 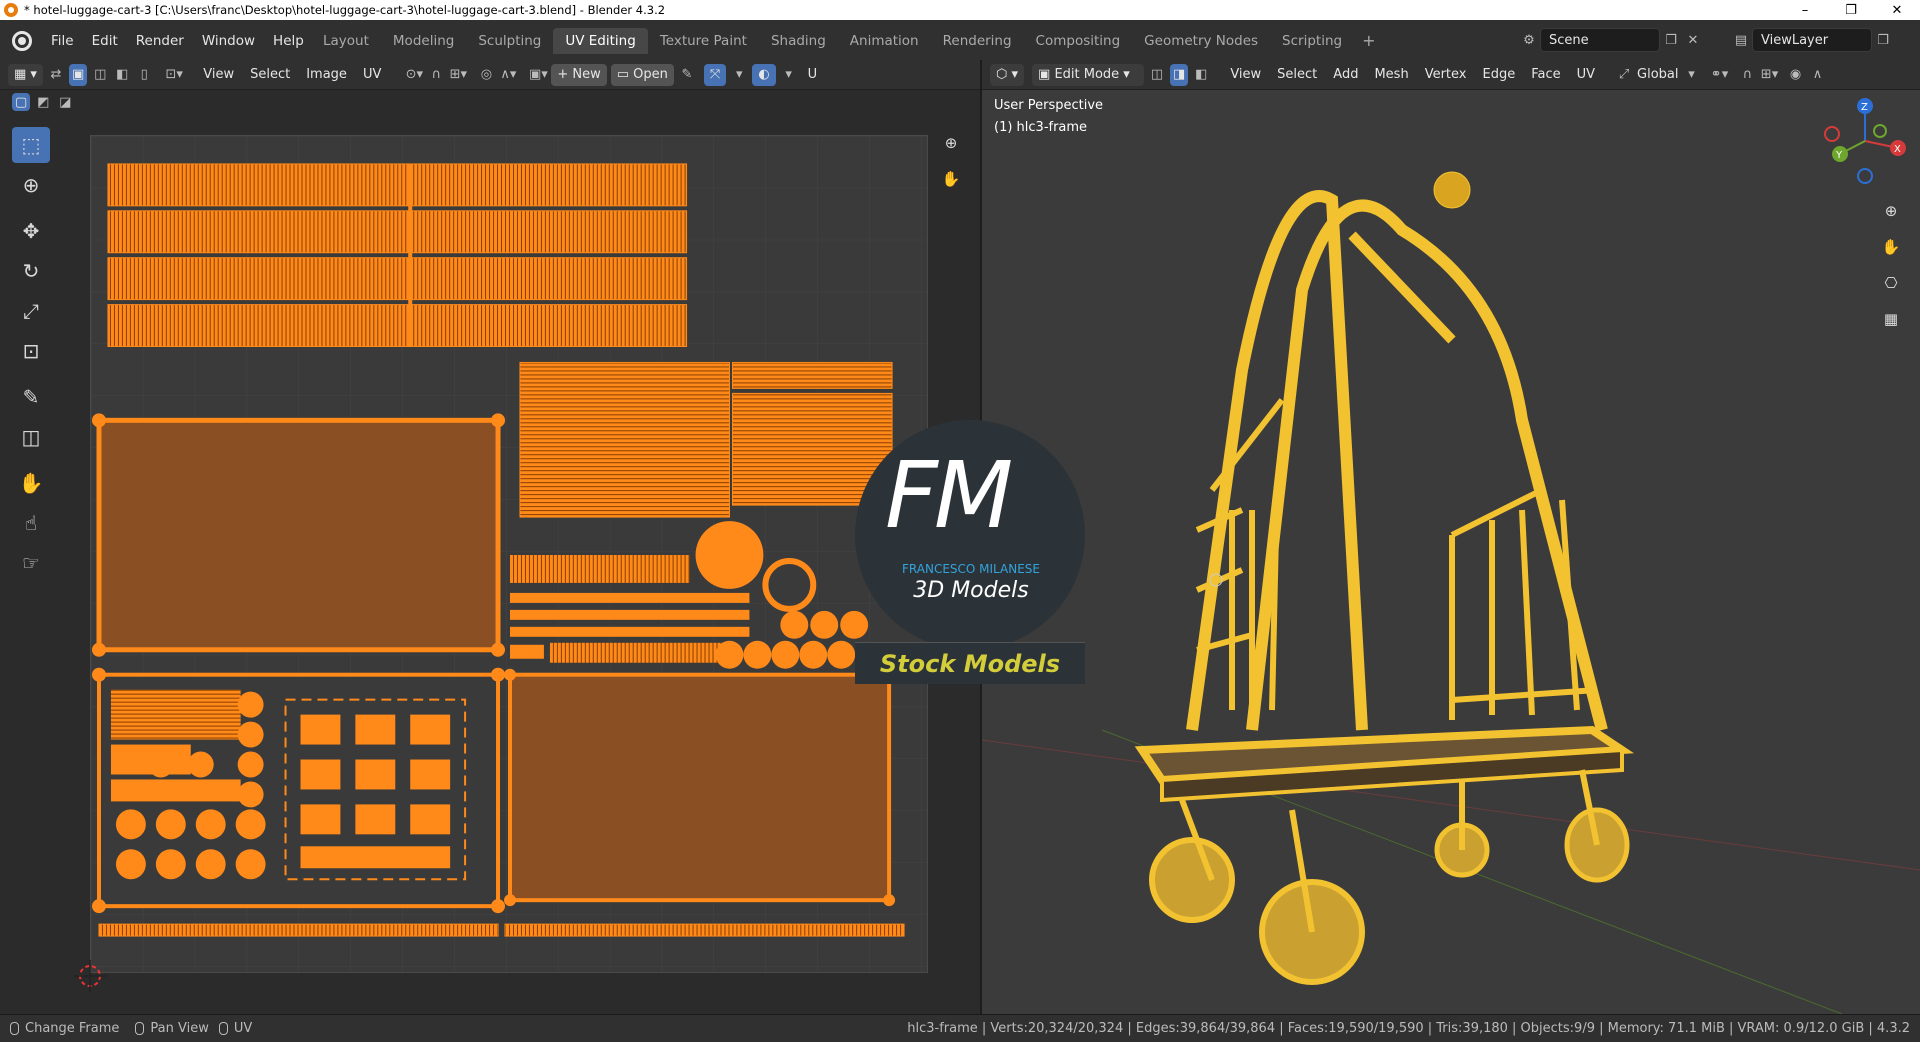 I want to click on viewport-falloff-icon: ∧, so click(x=1818, y=75).